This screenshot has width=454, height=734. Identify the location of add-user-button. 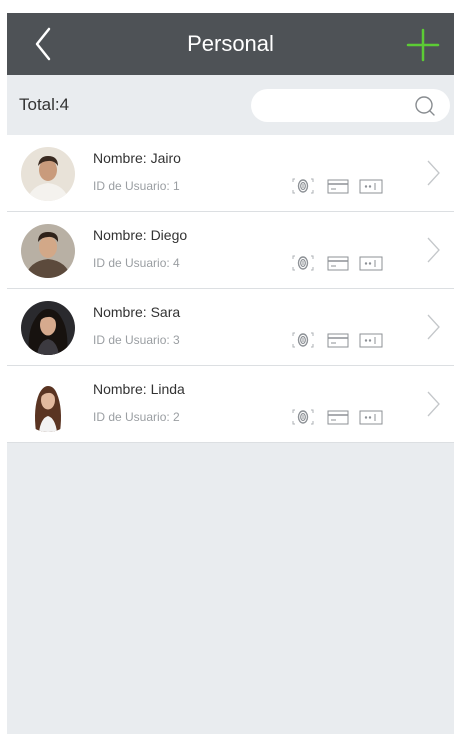
(423, 45).